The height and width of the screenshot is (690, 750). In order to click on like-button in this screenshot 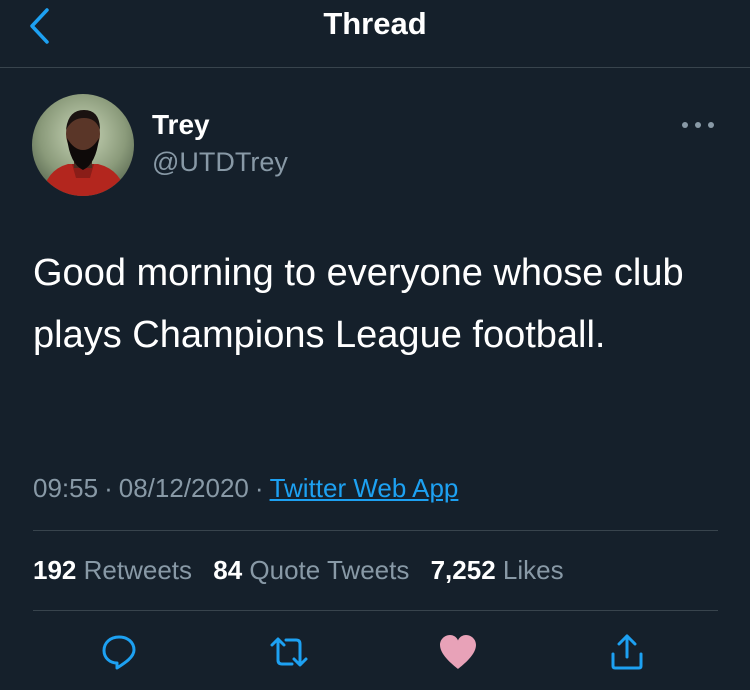, I will do `click(458, 652)`.